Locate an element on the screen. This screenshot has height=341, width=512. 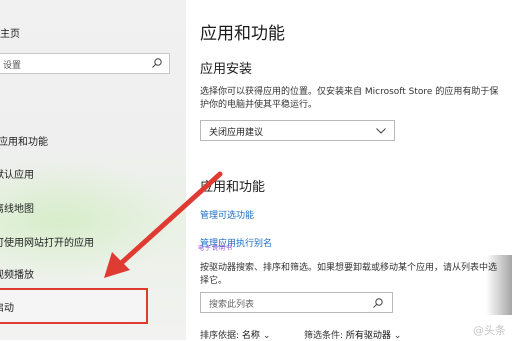
page-title: 应用和功能 is located at coordinates (242, 34).